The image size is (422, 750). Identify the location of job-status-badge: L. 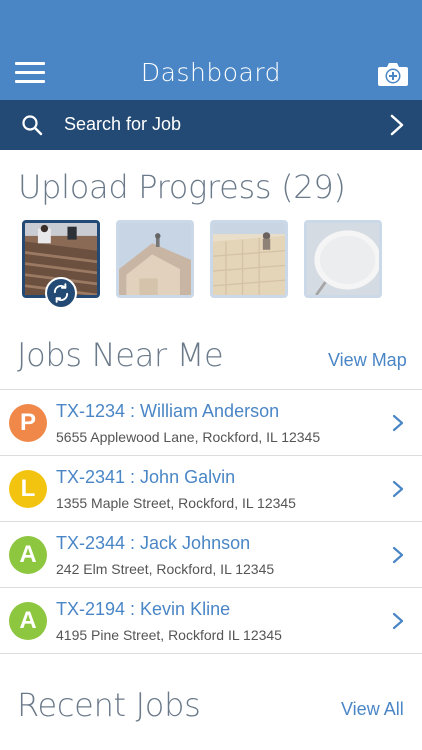
(28, 489).